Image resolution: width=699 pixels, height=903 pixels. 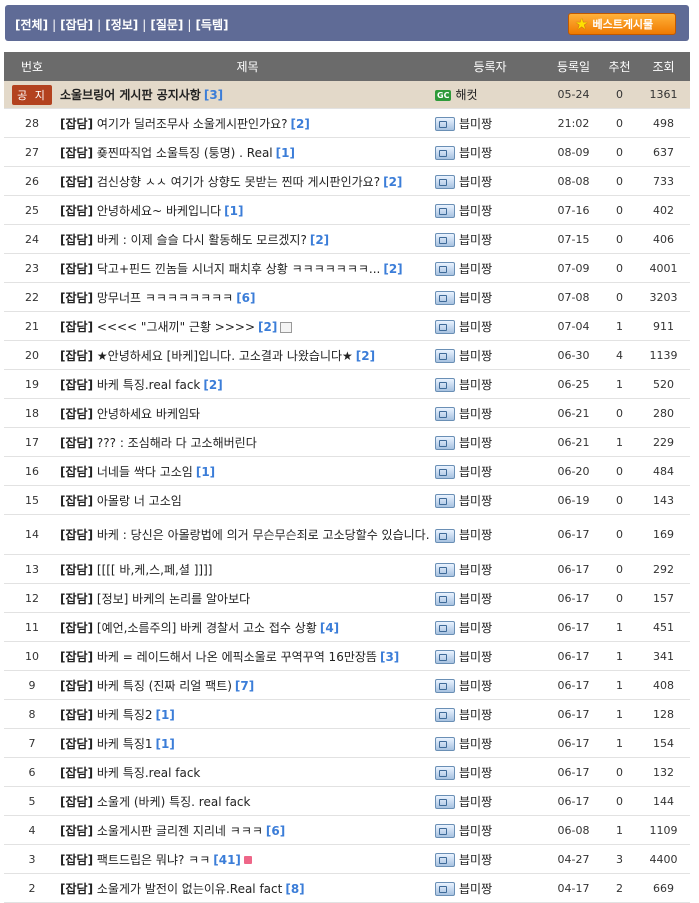 I want to click on post-title-link: <<<< "그새끼" 근황 >>>>, so click(x=176, y=327).